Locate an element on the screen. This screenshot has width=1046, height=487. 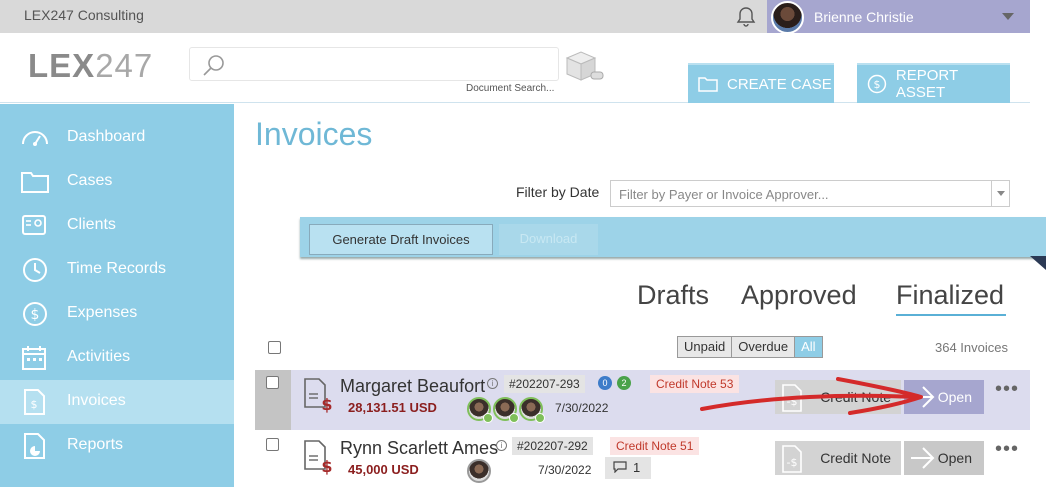
sidebar-item-time-records: Time Records is located at coordinates (117, 270).